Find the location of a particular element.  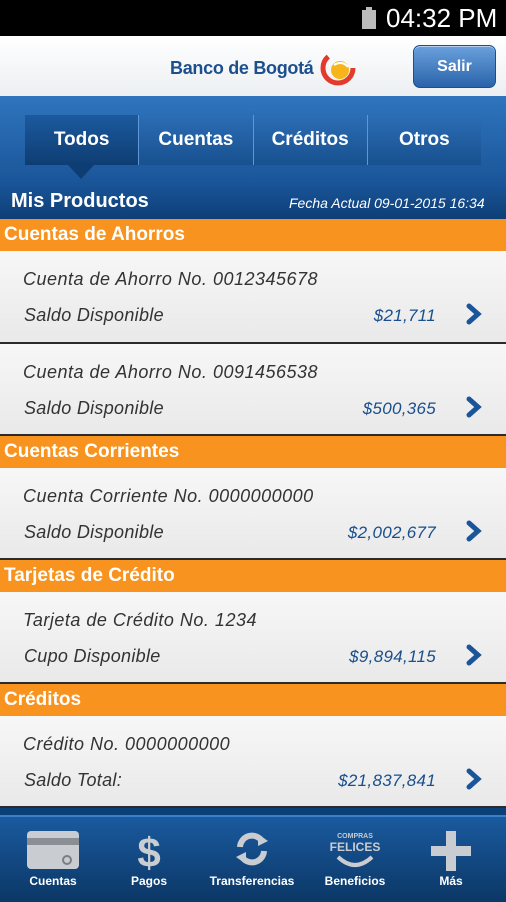

balance-amount: $21,837,841 is located at coordinates (387, 780).